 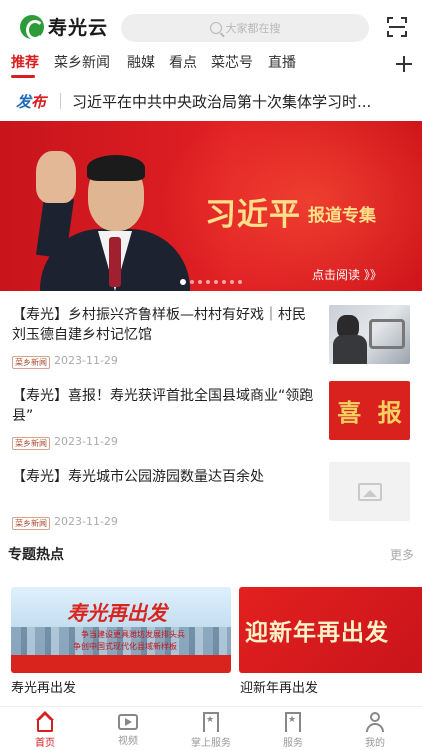 What do you see at coordinates (82, 62) in the screenshot?
I see `tab-caixiang-news: 菜乡新闻` at bounding box center [82, 62].